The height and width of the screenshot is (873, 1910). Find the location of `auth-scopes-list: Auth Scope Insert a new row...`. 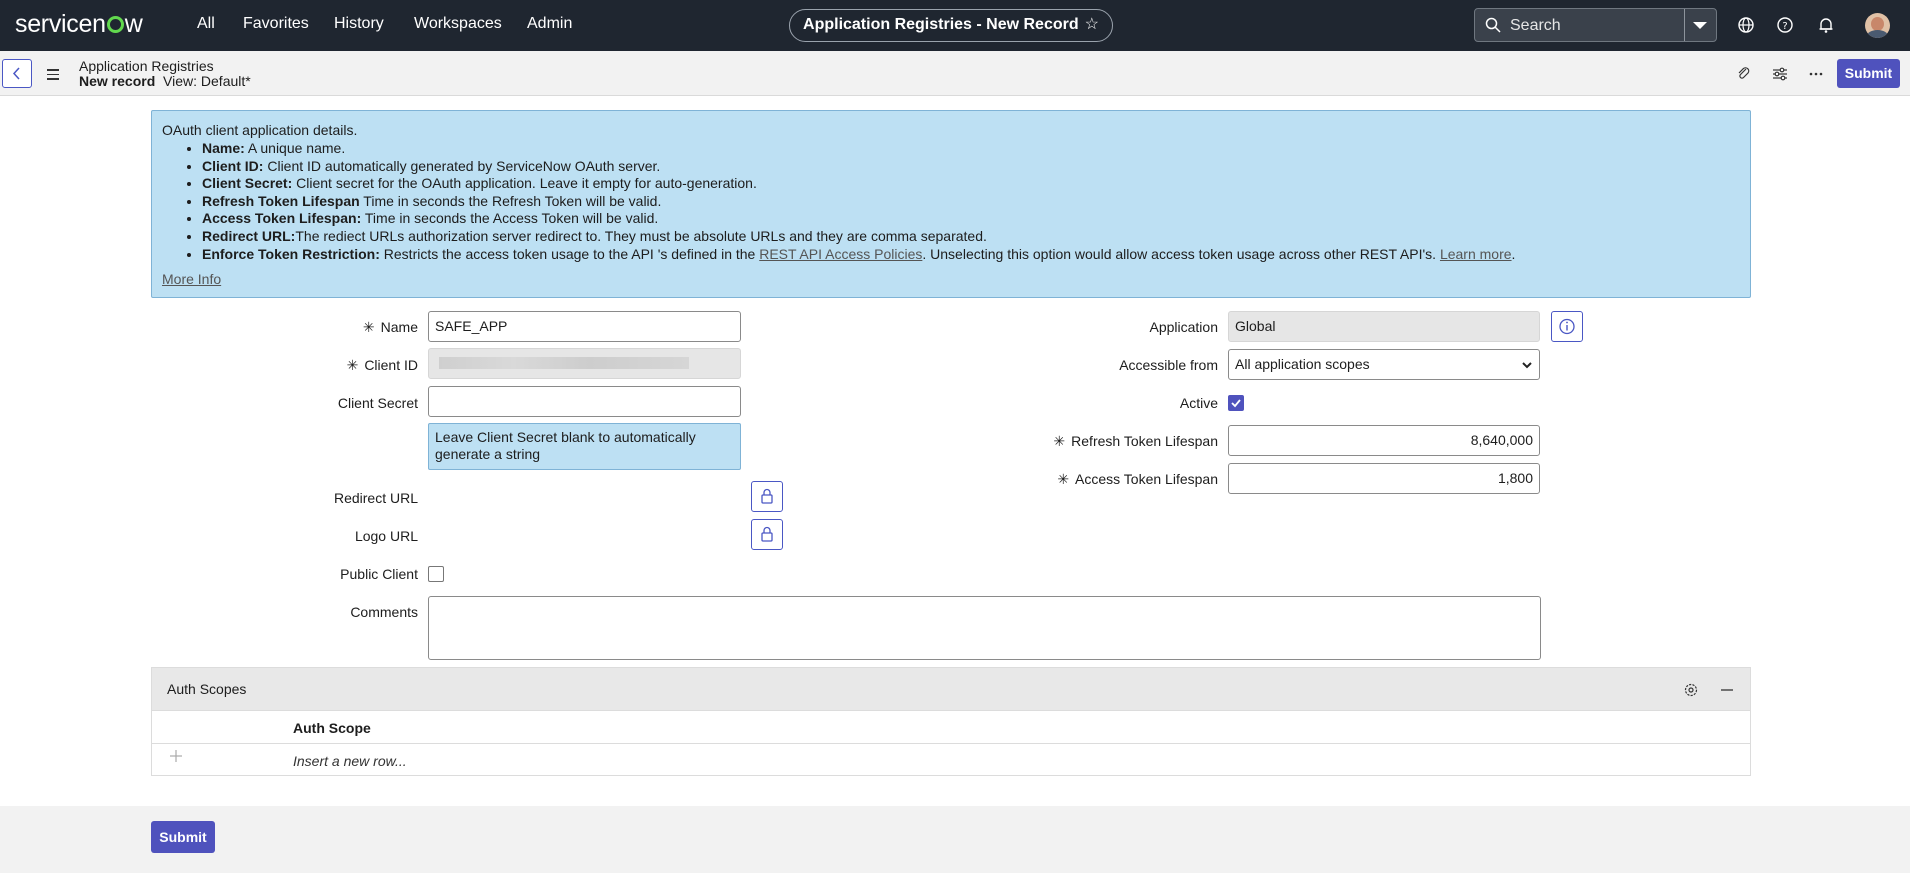

auth-scopes-list: Auth Scope Insert a new row... is located at coordinates (951, 743).